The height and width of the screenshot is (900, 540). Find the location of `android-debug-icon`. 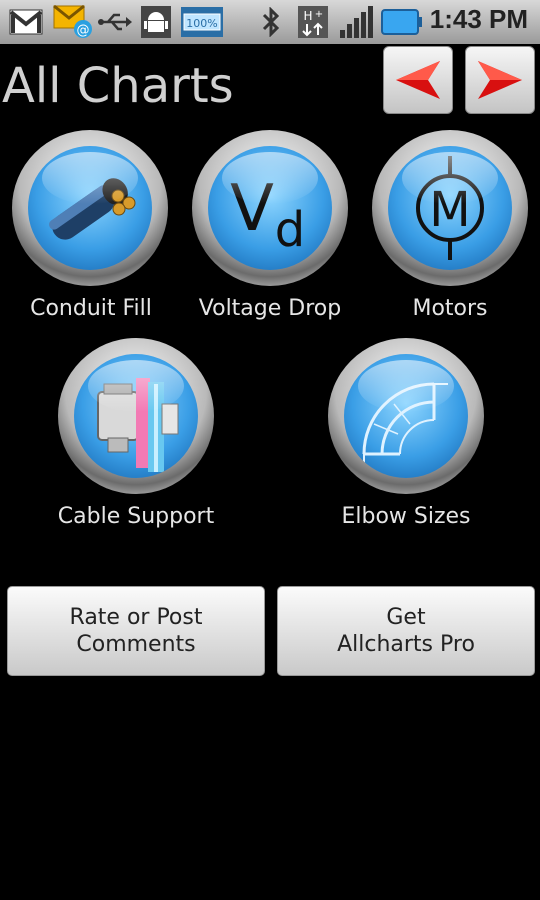

android-debug-icon is located at coordinates (156, 22).